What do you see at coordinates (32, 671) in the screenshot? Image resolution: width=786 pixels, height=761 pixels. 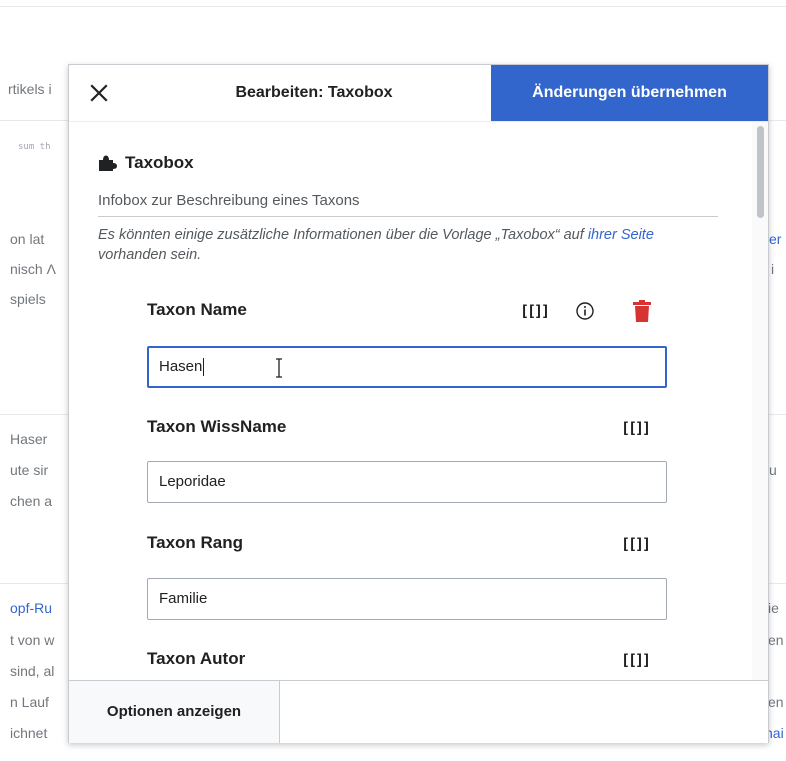 I see `bg-text: sind, al` at bounding box center [32, 671].